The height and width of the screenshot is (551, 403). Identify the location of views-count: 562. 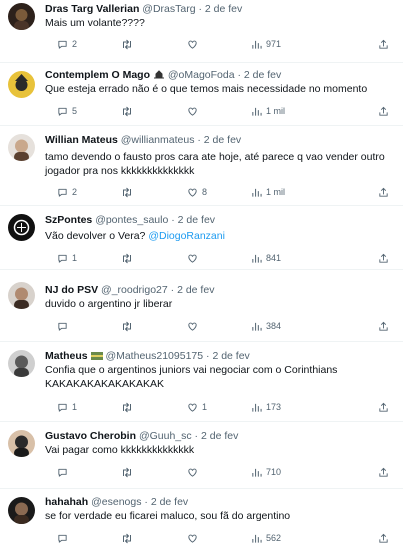
(274, 538).